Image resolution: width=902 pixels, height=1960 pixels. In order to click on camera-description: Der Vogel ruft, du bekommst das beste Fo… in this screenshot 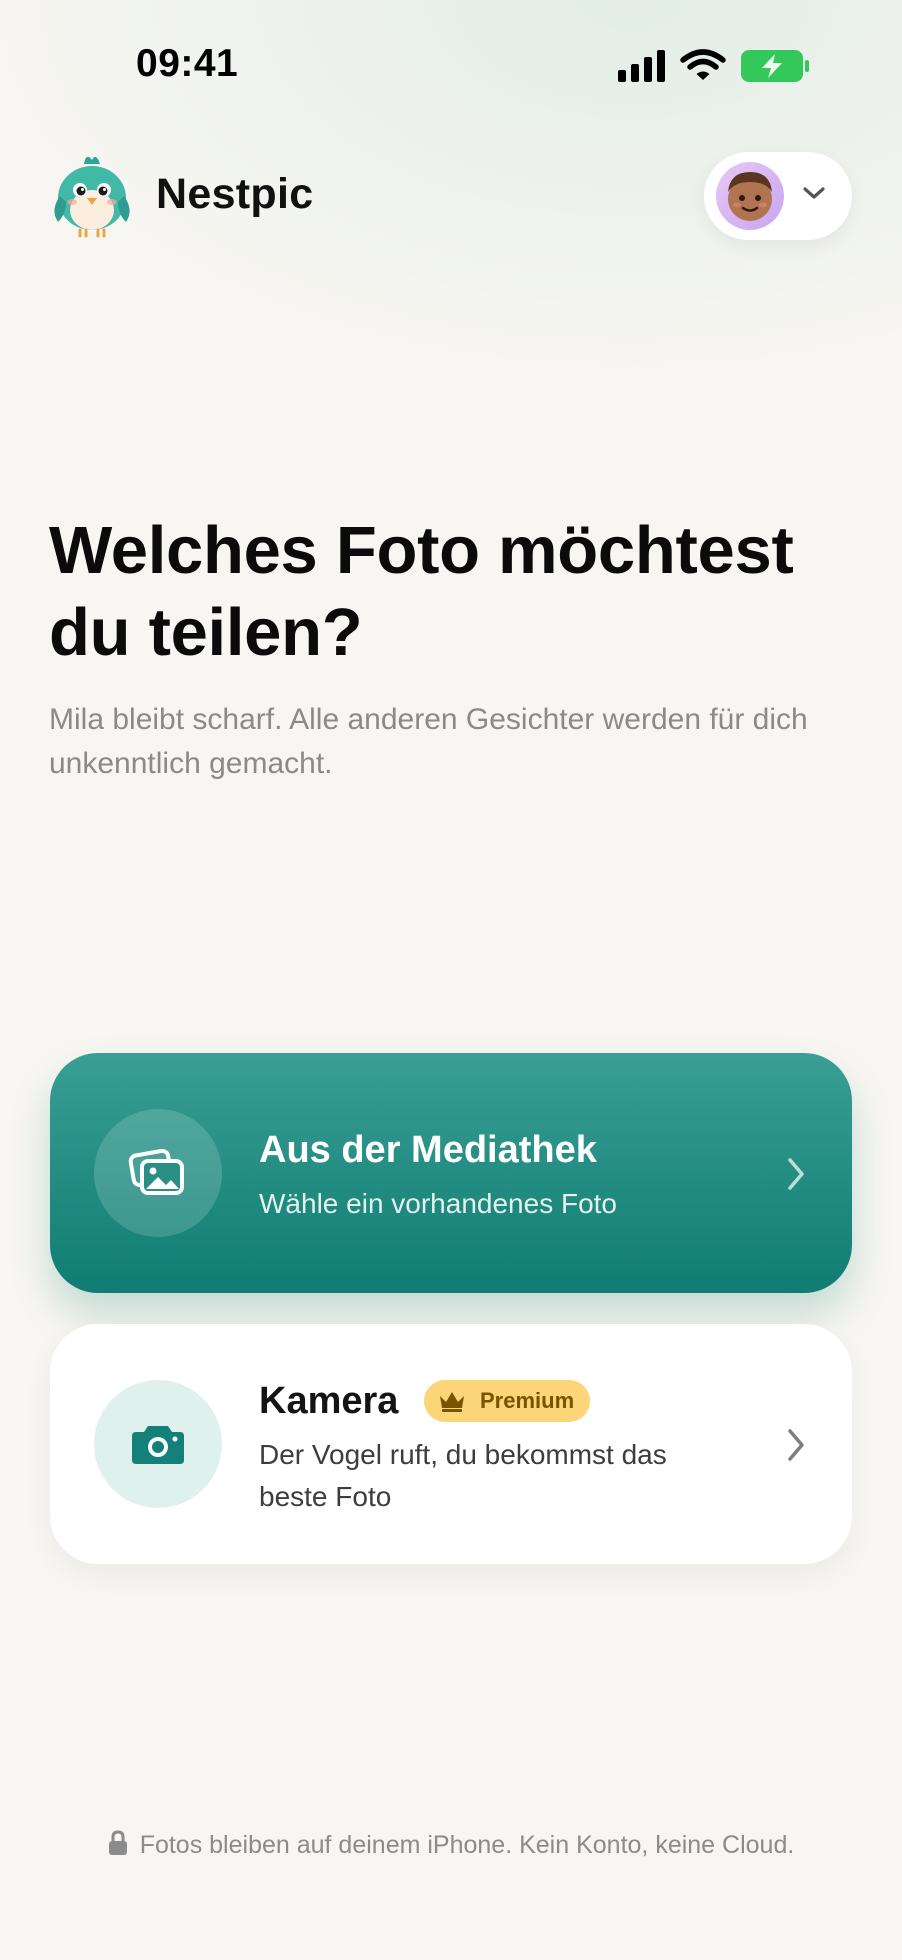, I will do `click(463, 1475)`.